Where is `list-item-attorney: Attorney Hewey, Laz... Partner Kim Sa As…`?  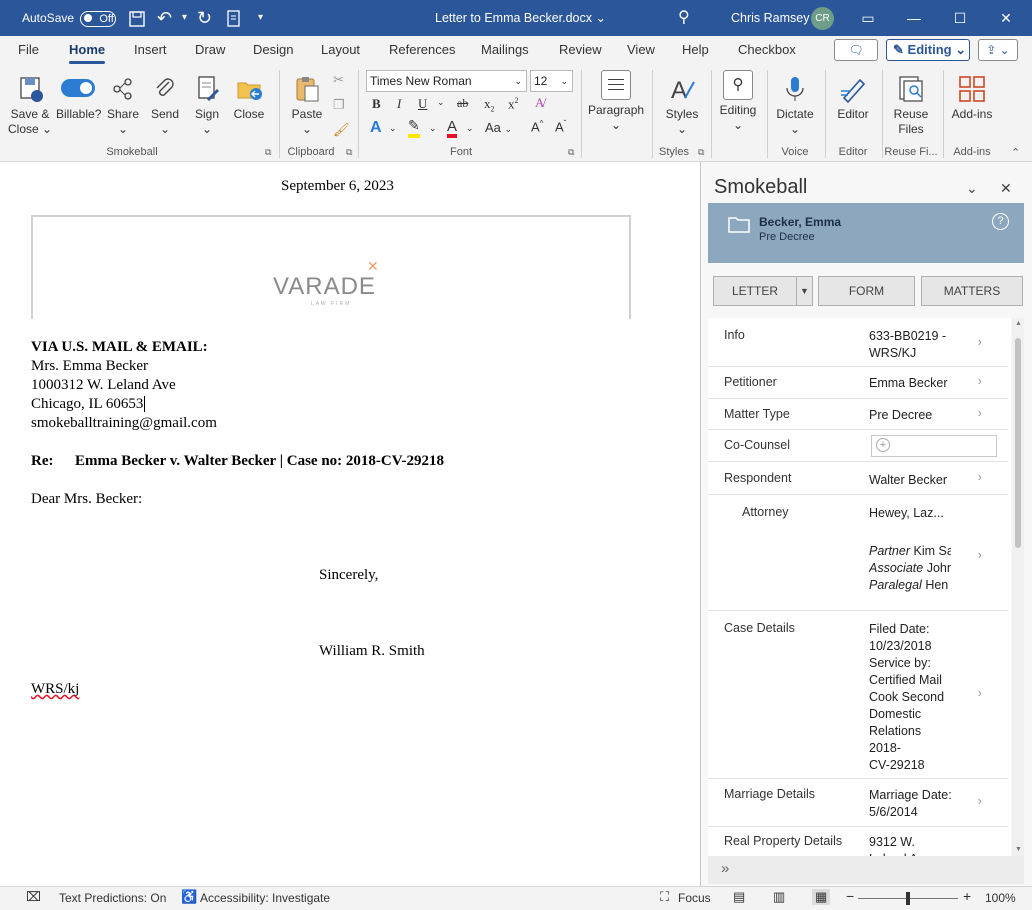 list-item-attorney: Attorney Hewey, Laz... Partner Kim Sa As… is located at coordinates (858, 553).